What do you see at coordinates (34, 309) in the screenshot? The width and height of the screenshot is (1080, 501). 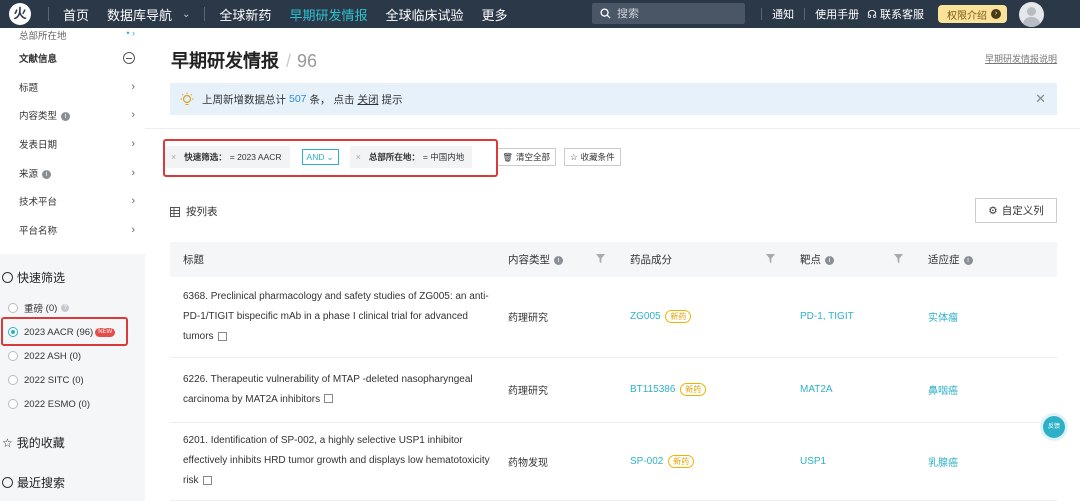 I see `radio-label: 重磅` at bounding box center [34, 309].